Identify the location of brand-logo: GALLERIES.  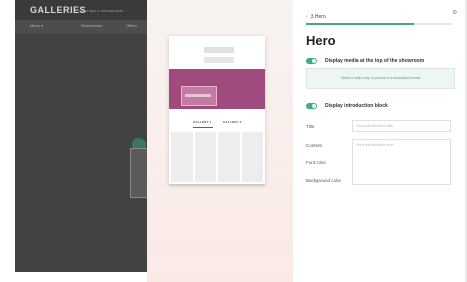
(58, 10).